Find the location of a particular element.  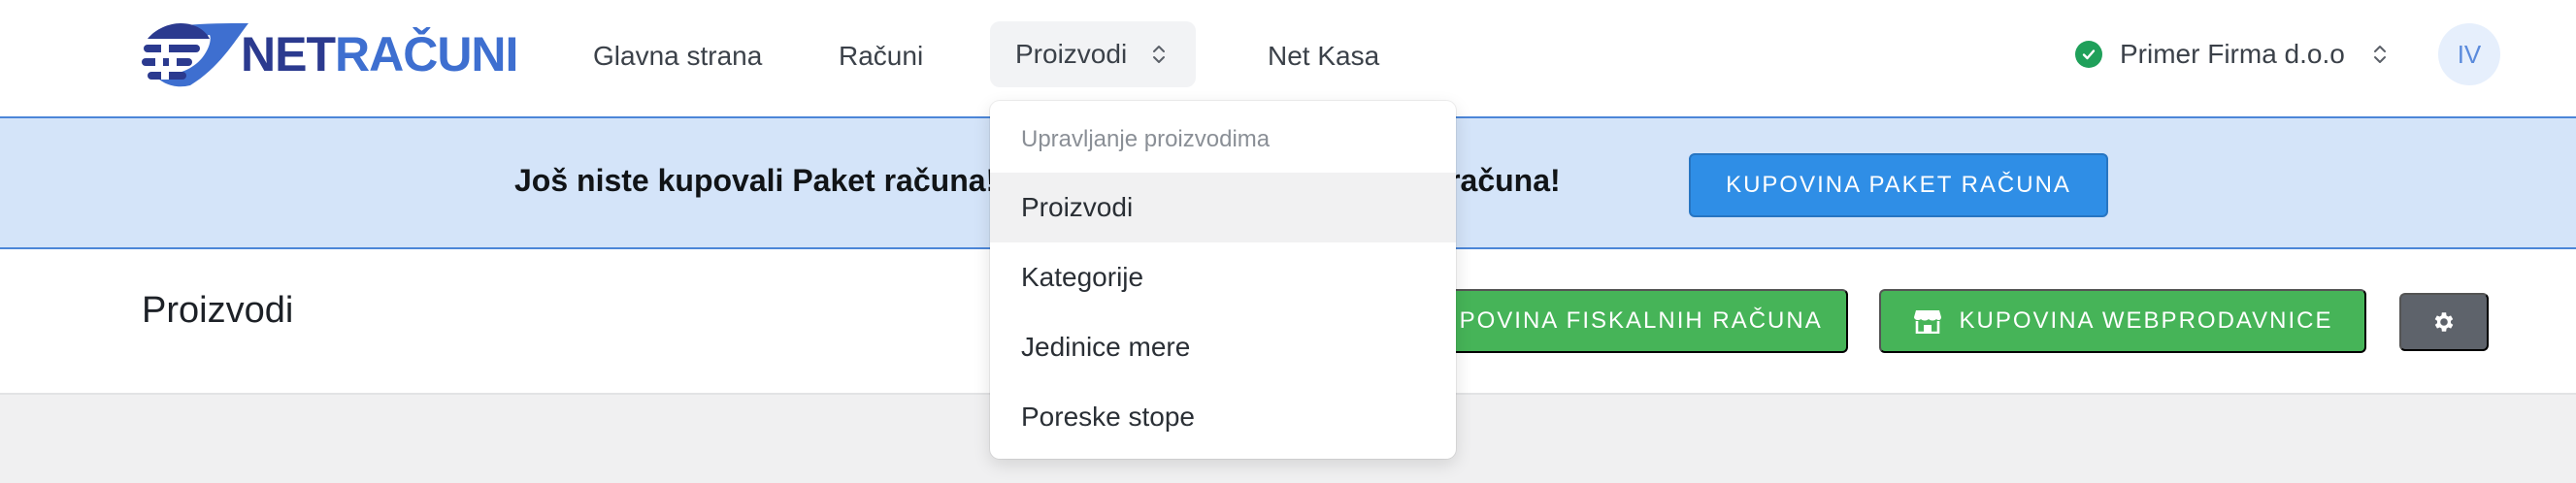

buy-fiscal-invoices-label: KUPOVINA FISKALNIH RAČUNA is located at coordinates (1623, 320).